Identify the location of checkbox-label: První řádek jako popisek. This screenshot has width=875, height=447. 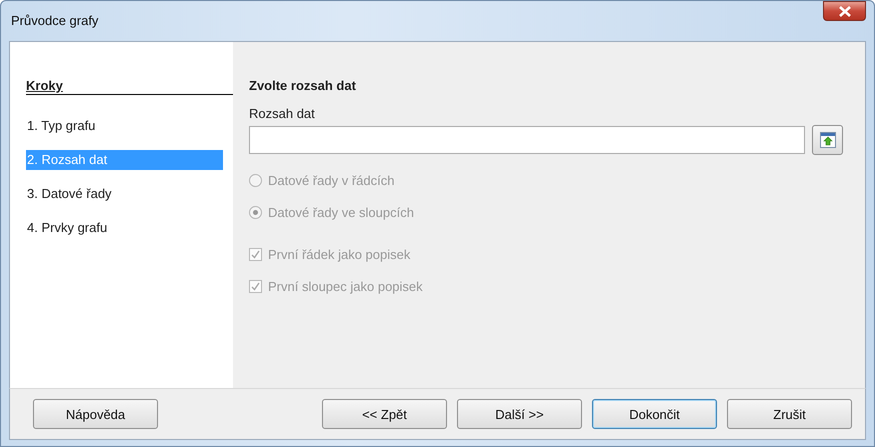
(339, 254).